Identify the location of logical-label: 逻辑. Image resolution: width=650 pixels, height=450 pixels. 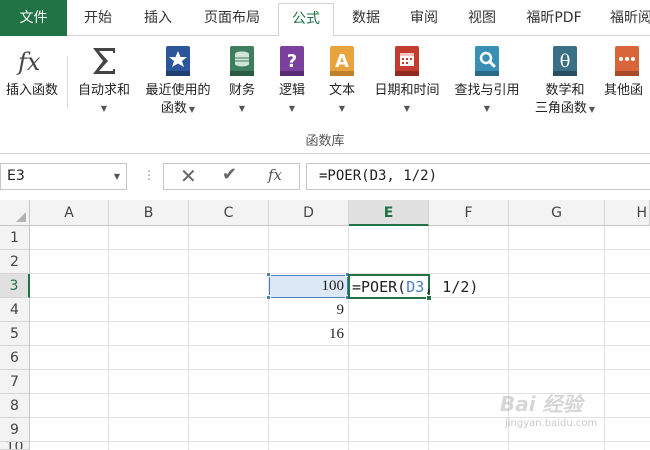
(291, 90).